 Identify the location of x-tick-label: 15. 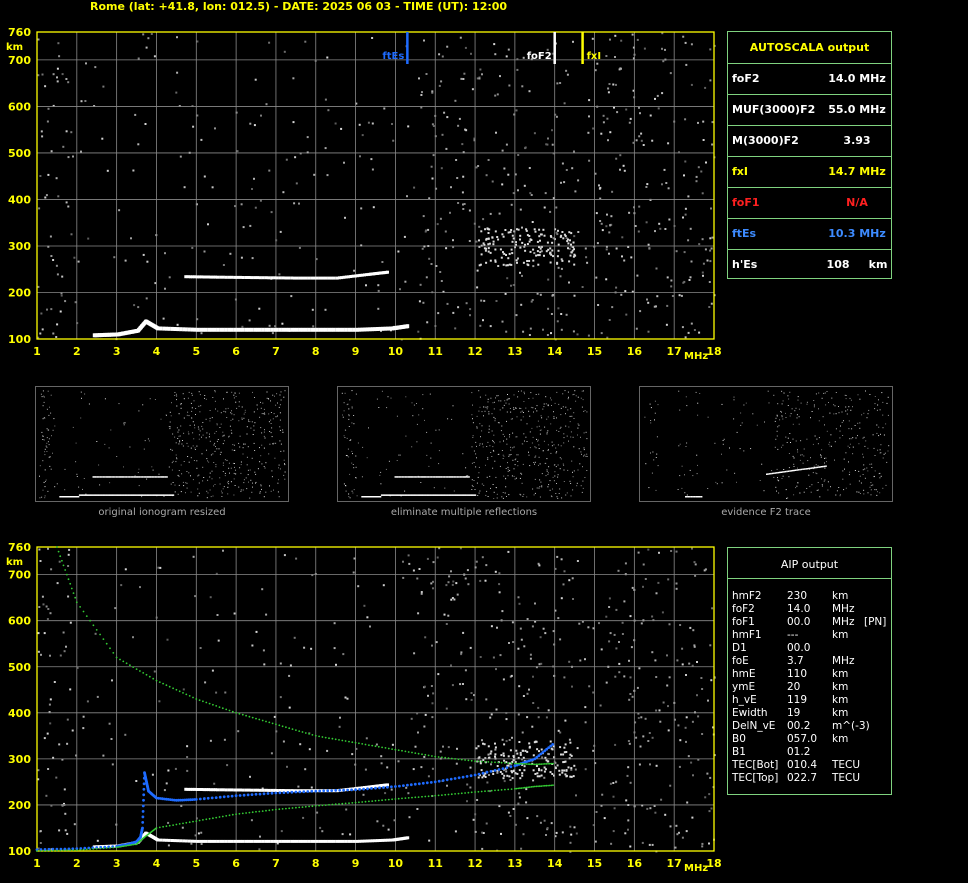
(594, 351).